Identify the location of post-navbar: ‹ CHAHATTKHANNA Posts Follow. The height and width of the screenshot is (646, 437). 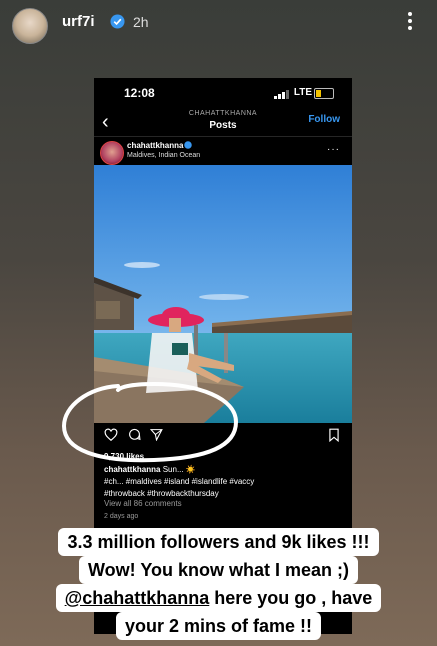
(223, 123).